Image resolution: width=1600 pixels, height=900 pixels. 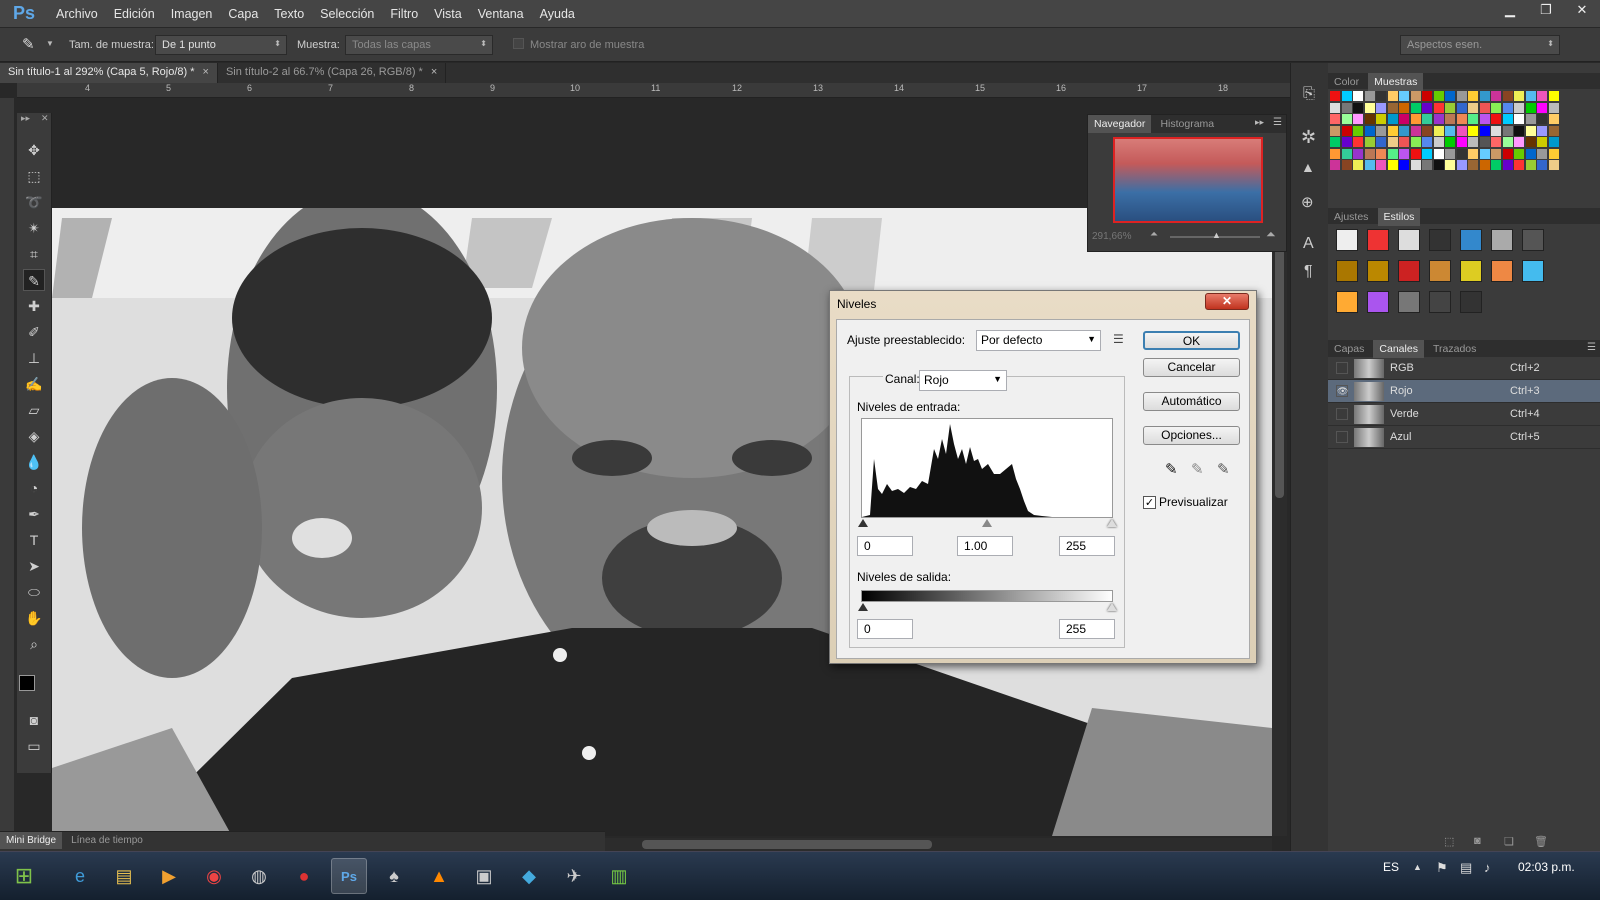 What do you see at coordinates (619, 876) in the screenshot?
I see `app-icon: ▥` at bounding box center [619, 876].